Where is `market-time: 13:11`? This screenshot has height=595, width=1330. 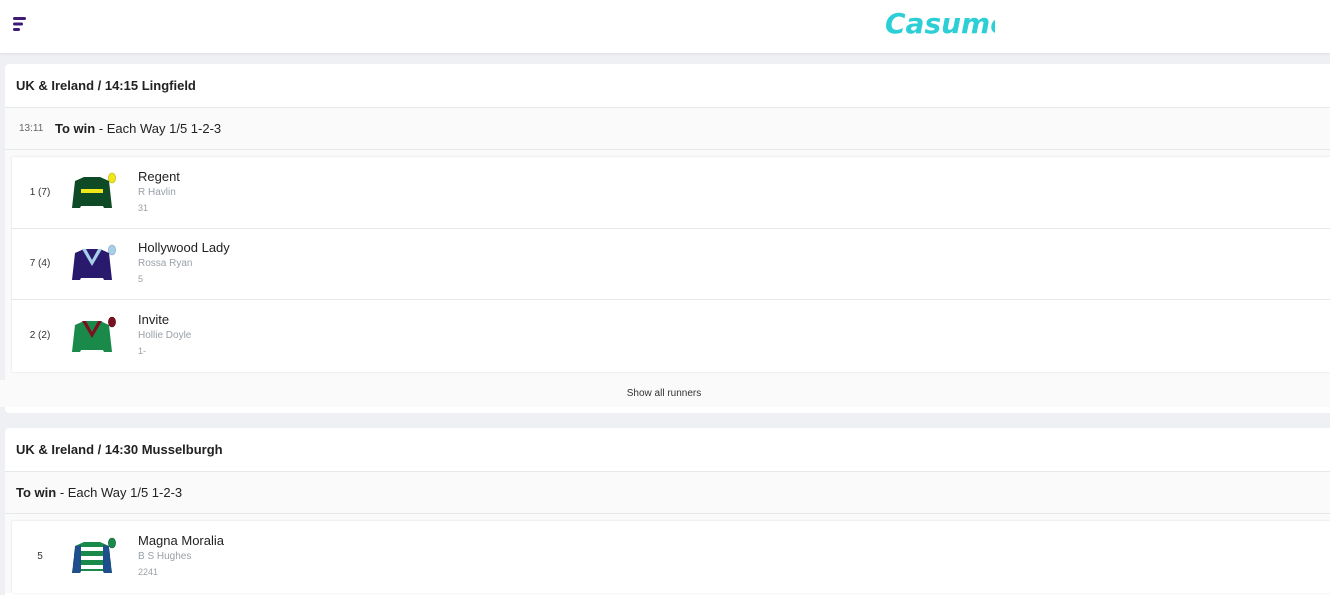 market-time: 13:11 is located at coordinates (31, 128).